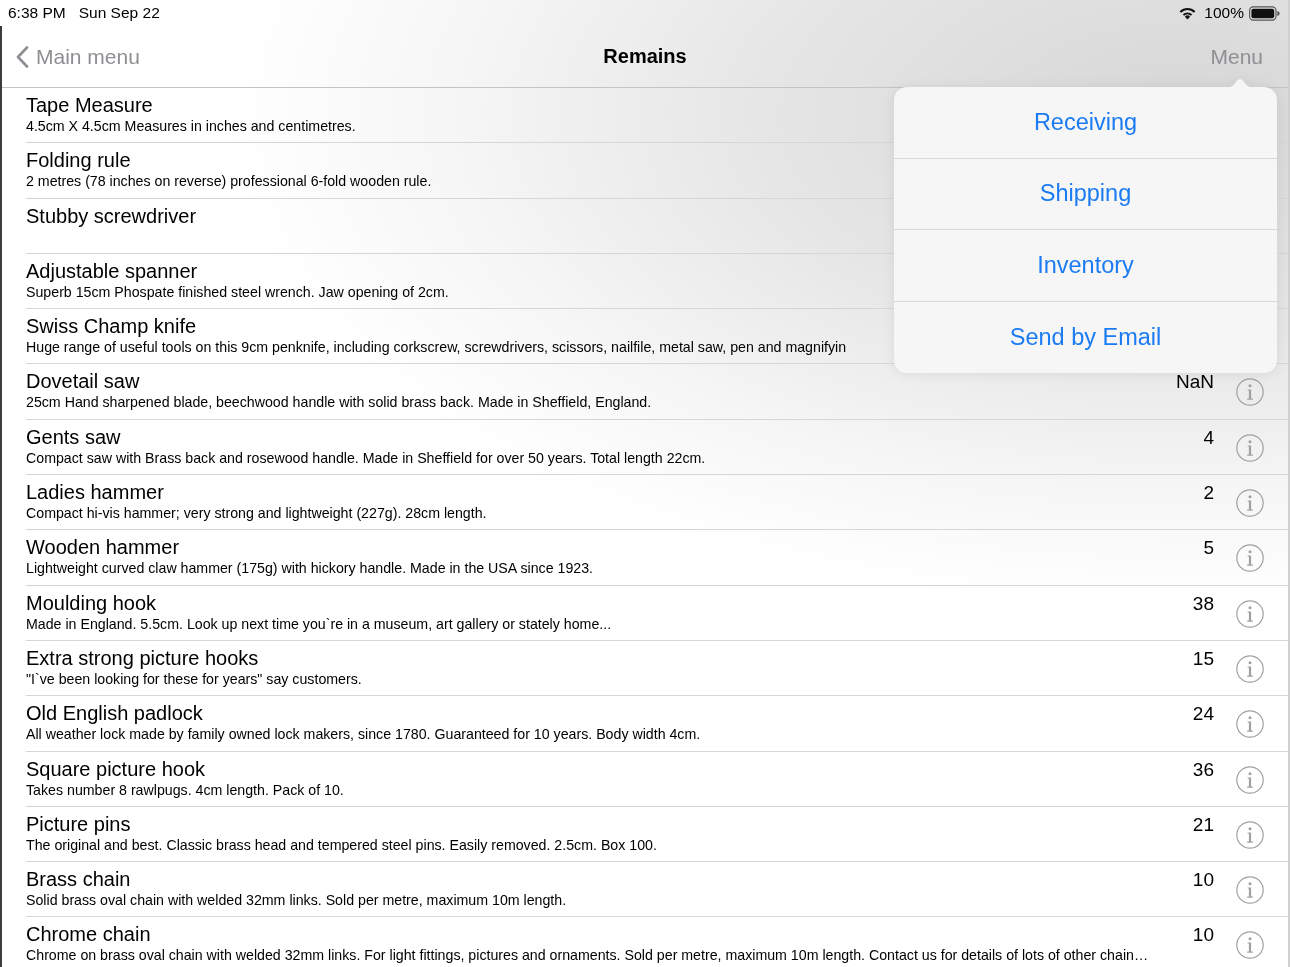 Image resolution: width=1290 pixels, height=967 pixels. I want to click on item-description: 2 metres (78 inches on reverse) professional 6-fold wooden rule., so click(229, 181).